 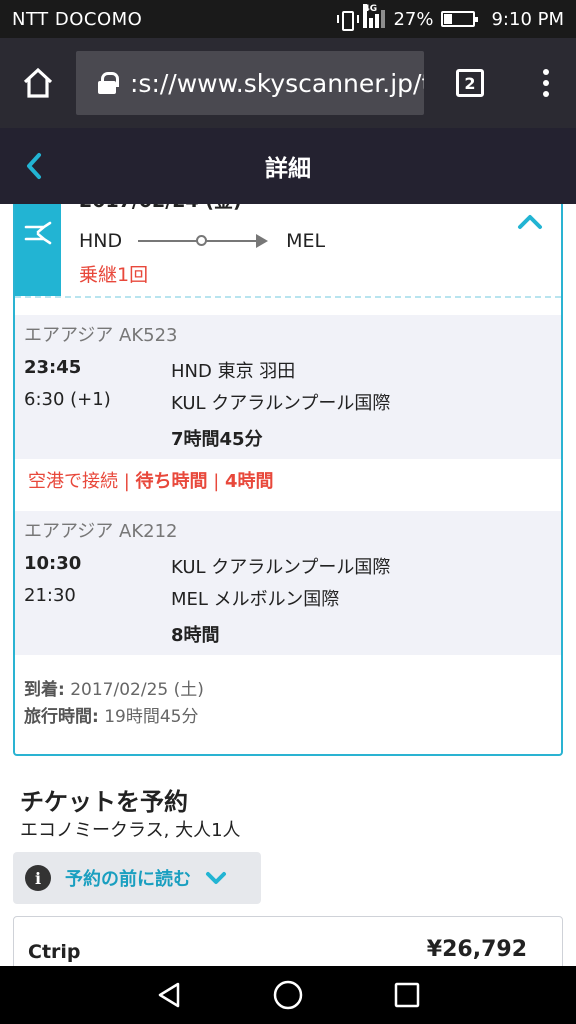 I want to click on departure-date: 2017/02/24 (金), so click(x=160, y=208).